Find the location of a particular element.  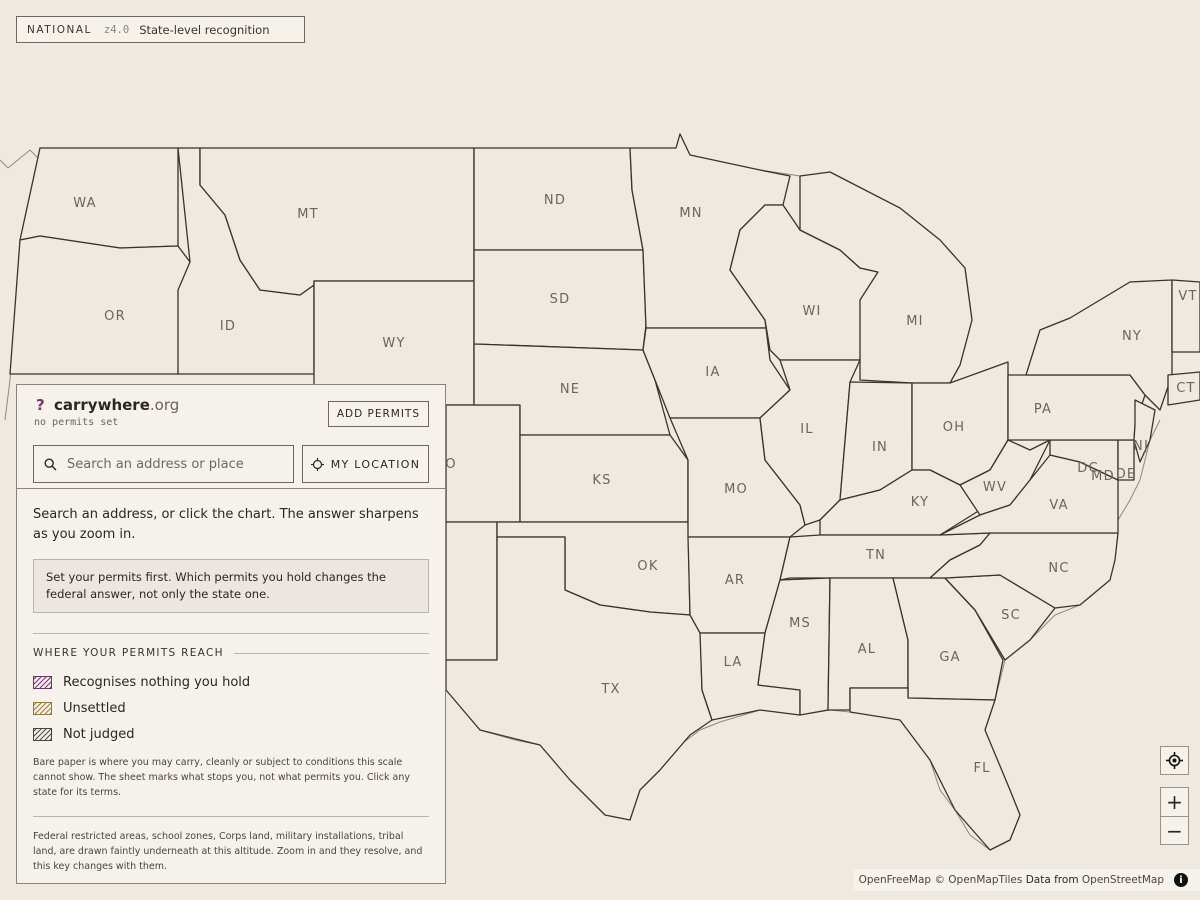

locate-icon is located at coordinates (1174, 760).